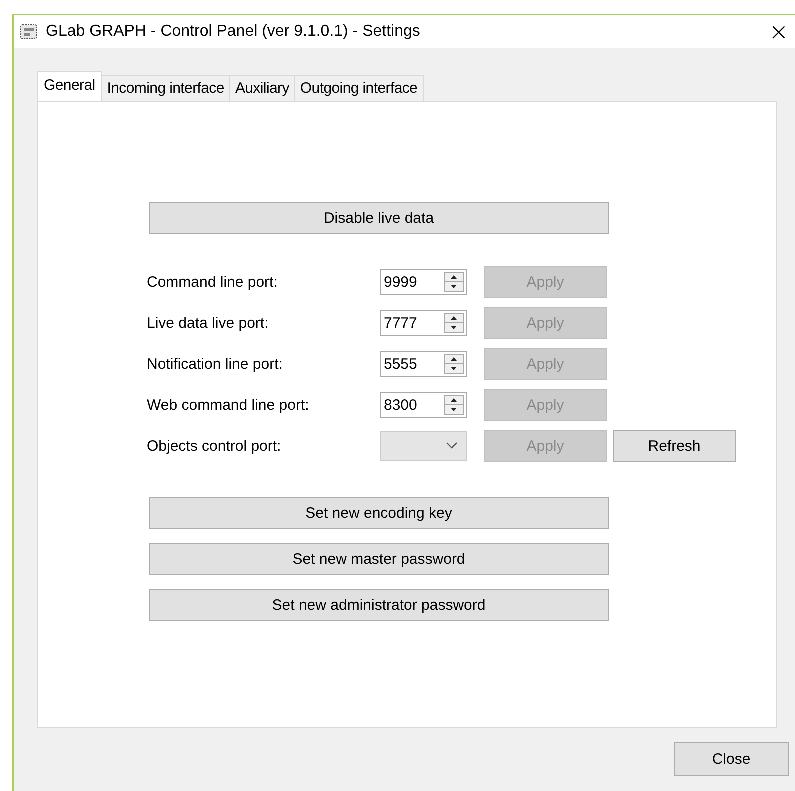 The height and width of the screenshot is (791, 795). What do you see at coordinates (423, 323) in the screenshot?
I see `port-spinner: 7777` at bounding box center [423, 323].